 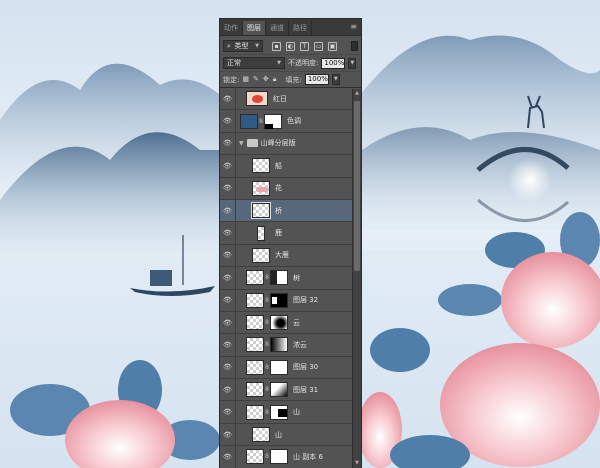 I want to click on filter-toggle, so click(x=354, y=46).